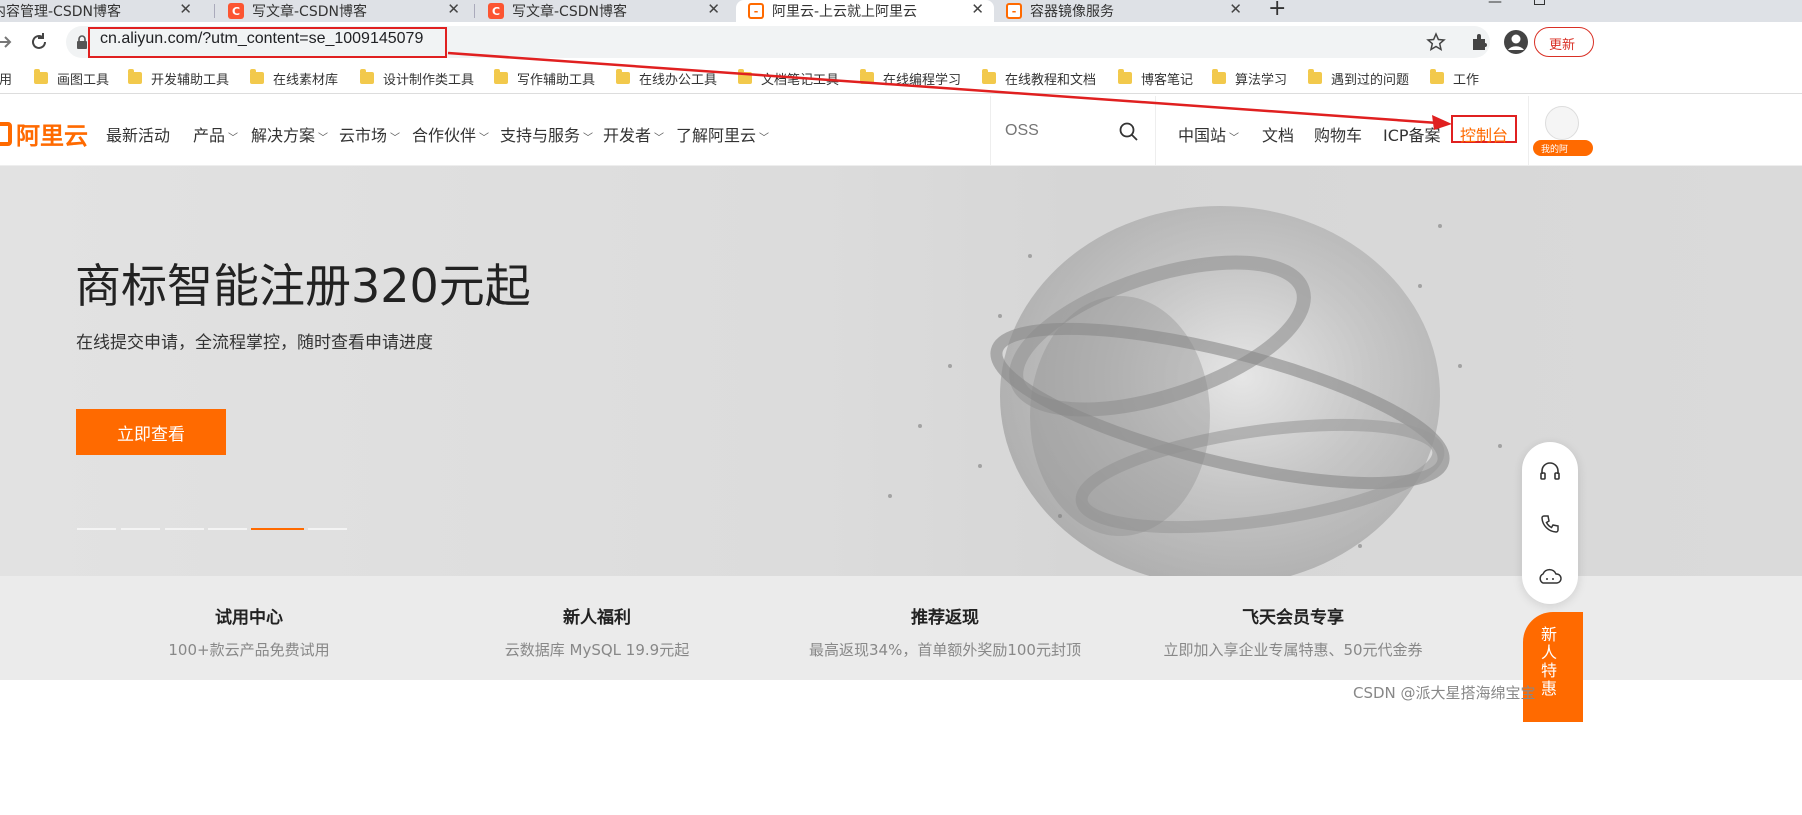 This screenshot has height=815, width=1802. What do you see at coordinates (236, 11) in the screenshot?
I see `csdn-icon: C` at bounding box center [236, 11].